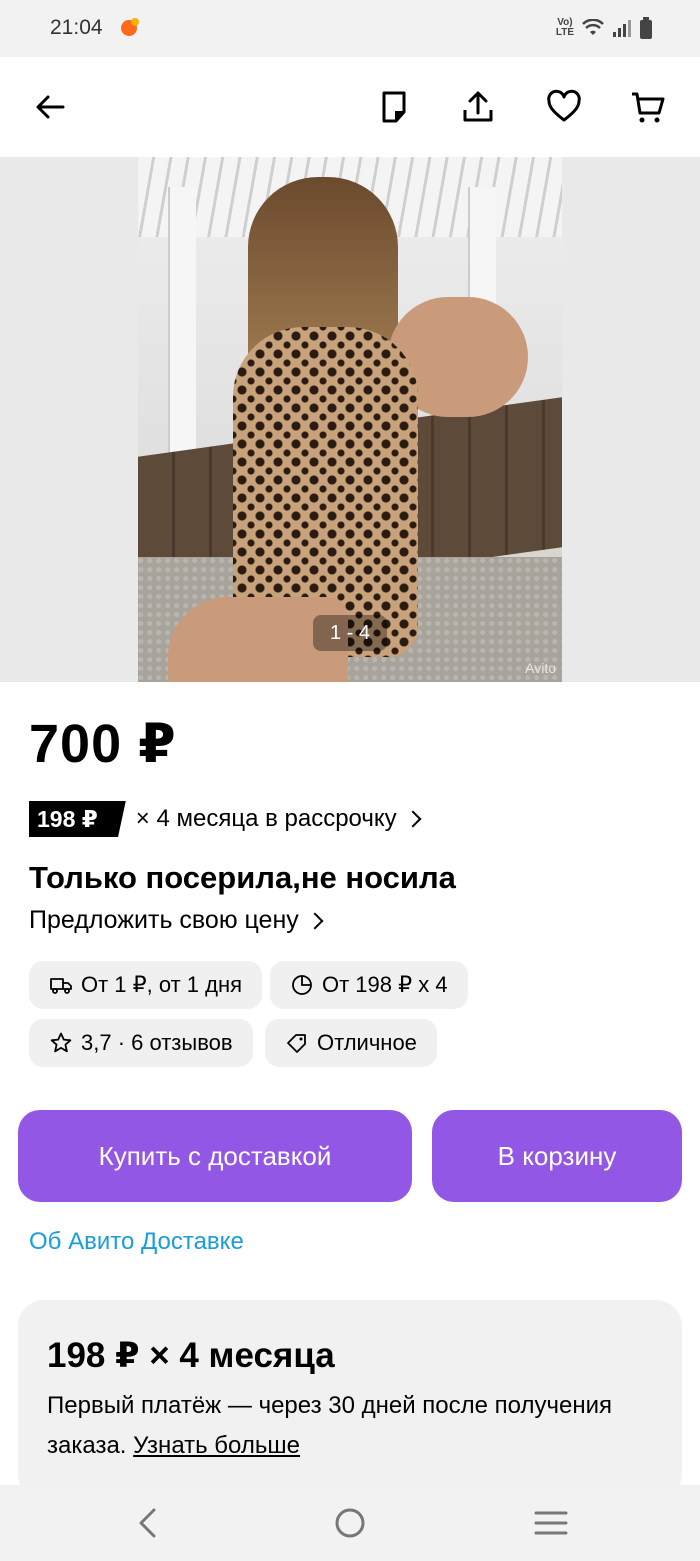  Describe the element at coordinates (61, 986) in the screenshot. I see `truck-icon` at that location.